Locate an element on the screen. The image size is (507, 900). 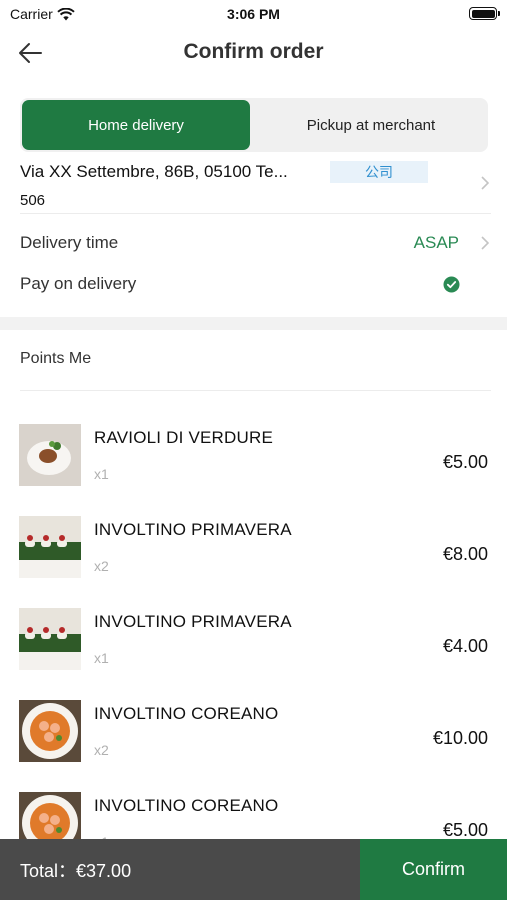
divider is located at coordinates (255, 390).